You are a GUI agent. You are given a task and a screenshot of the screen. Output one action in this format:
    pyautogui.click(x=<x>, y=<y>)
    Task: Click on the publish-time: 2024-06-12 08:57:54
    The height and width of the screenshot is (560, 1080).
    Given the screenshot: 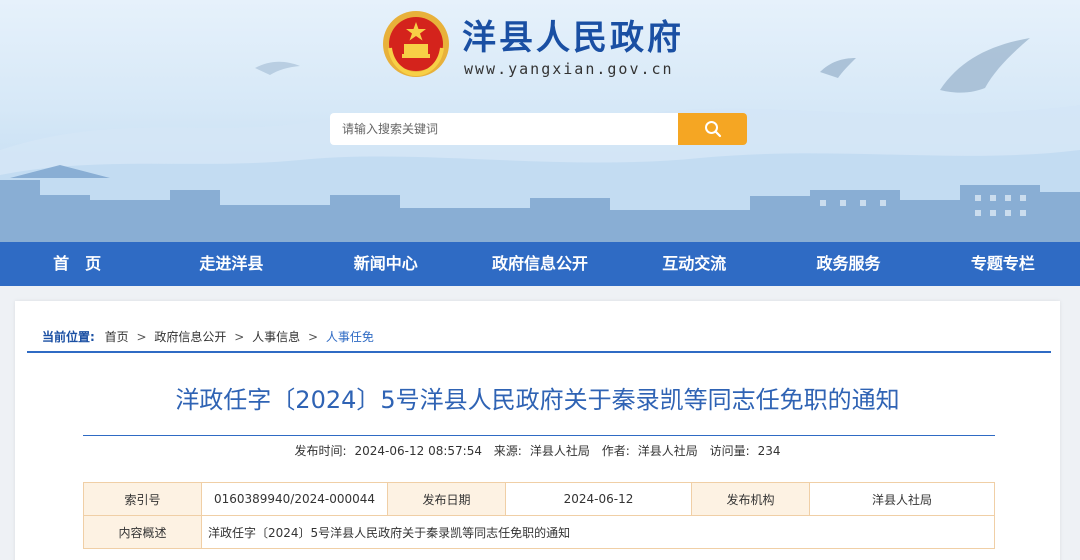 What is the action you would take?
    pyautogui.click(x=418, y=451)
    